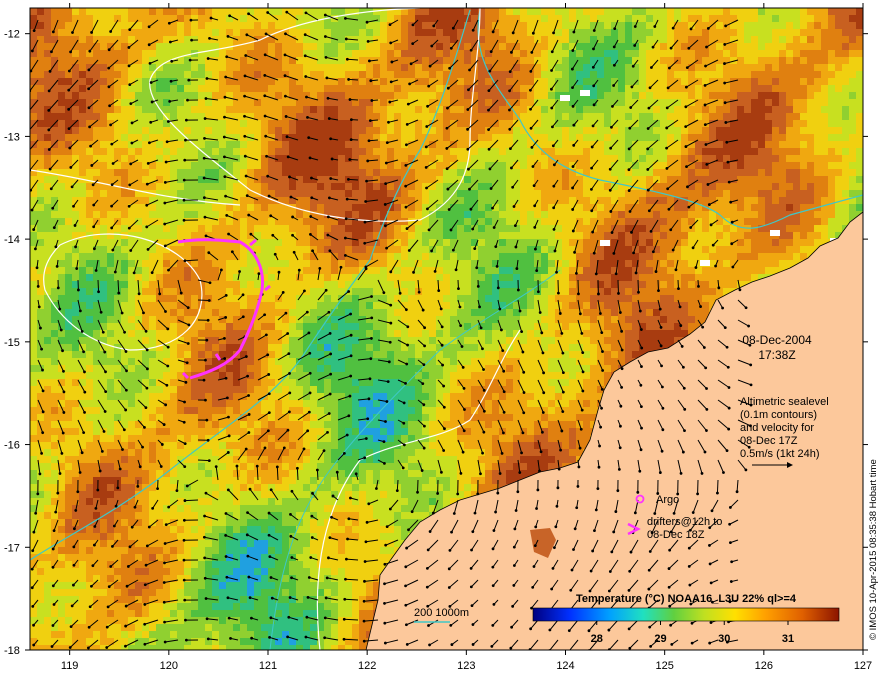  Describe the element at coordinates (769, 441) in the screenshot. I see `legend-line-4: 08-Dec 17Z` at that location.